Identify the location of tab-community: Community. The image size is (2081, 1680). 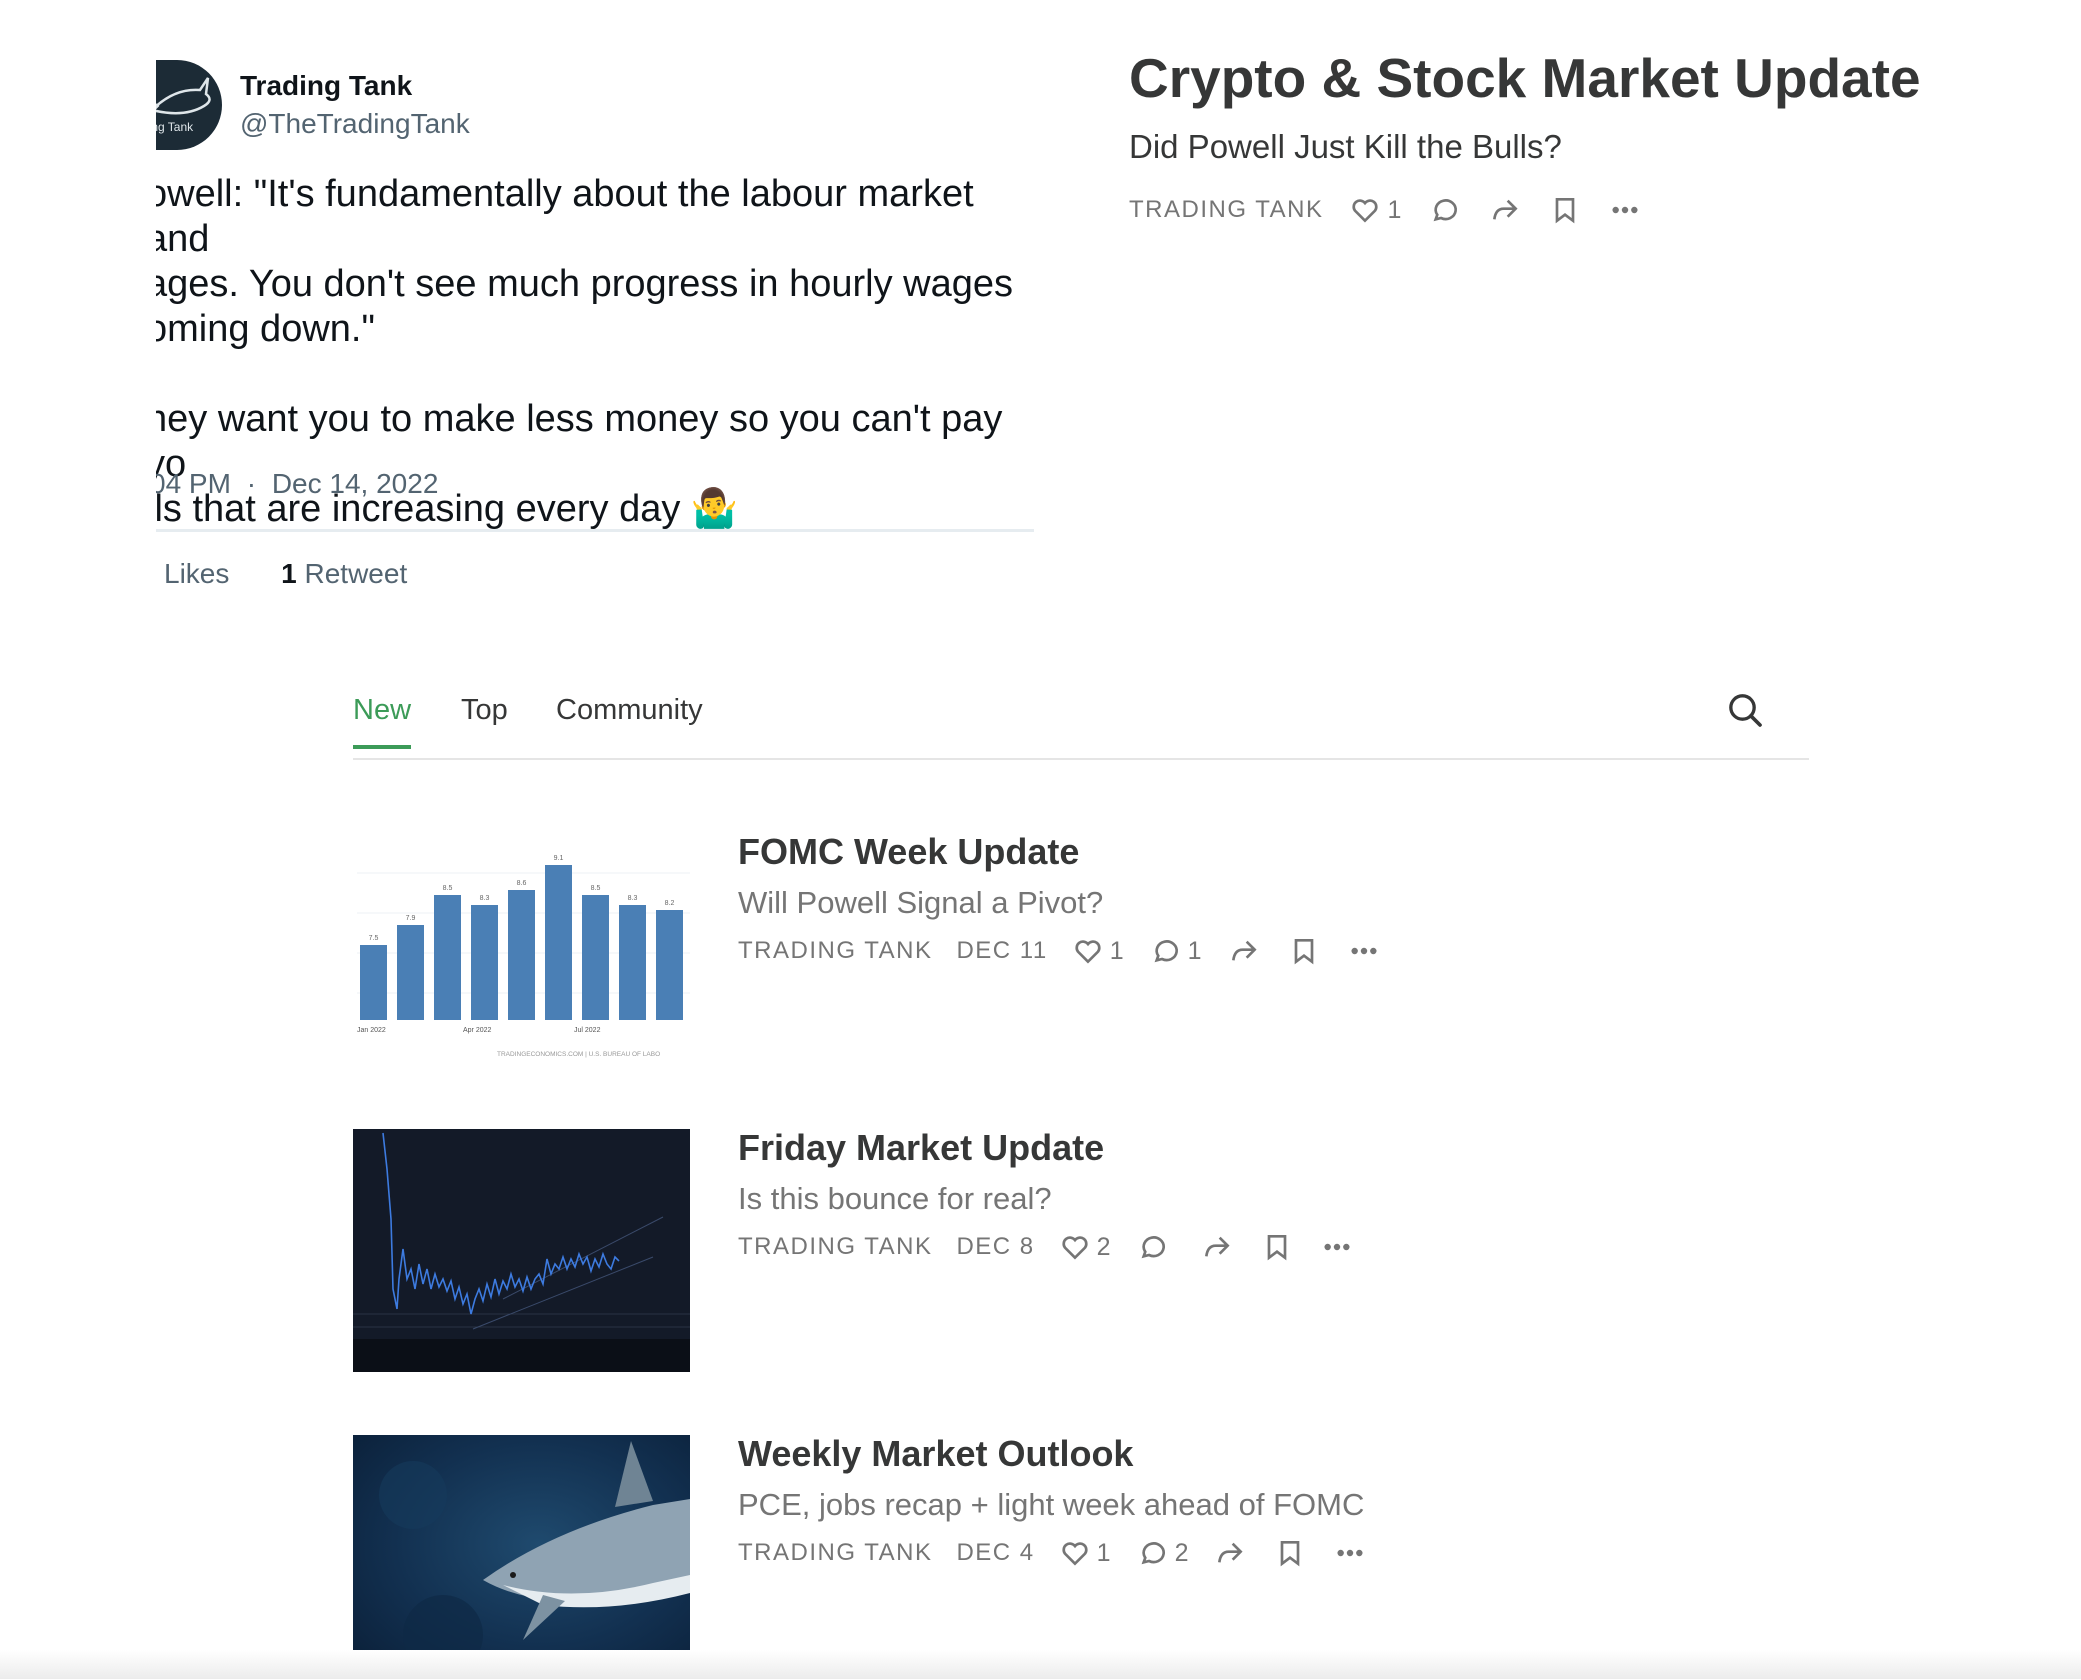
(629, 719).